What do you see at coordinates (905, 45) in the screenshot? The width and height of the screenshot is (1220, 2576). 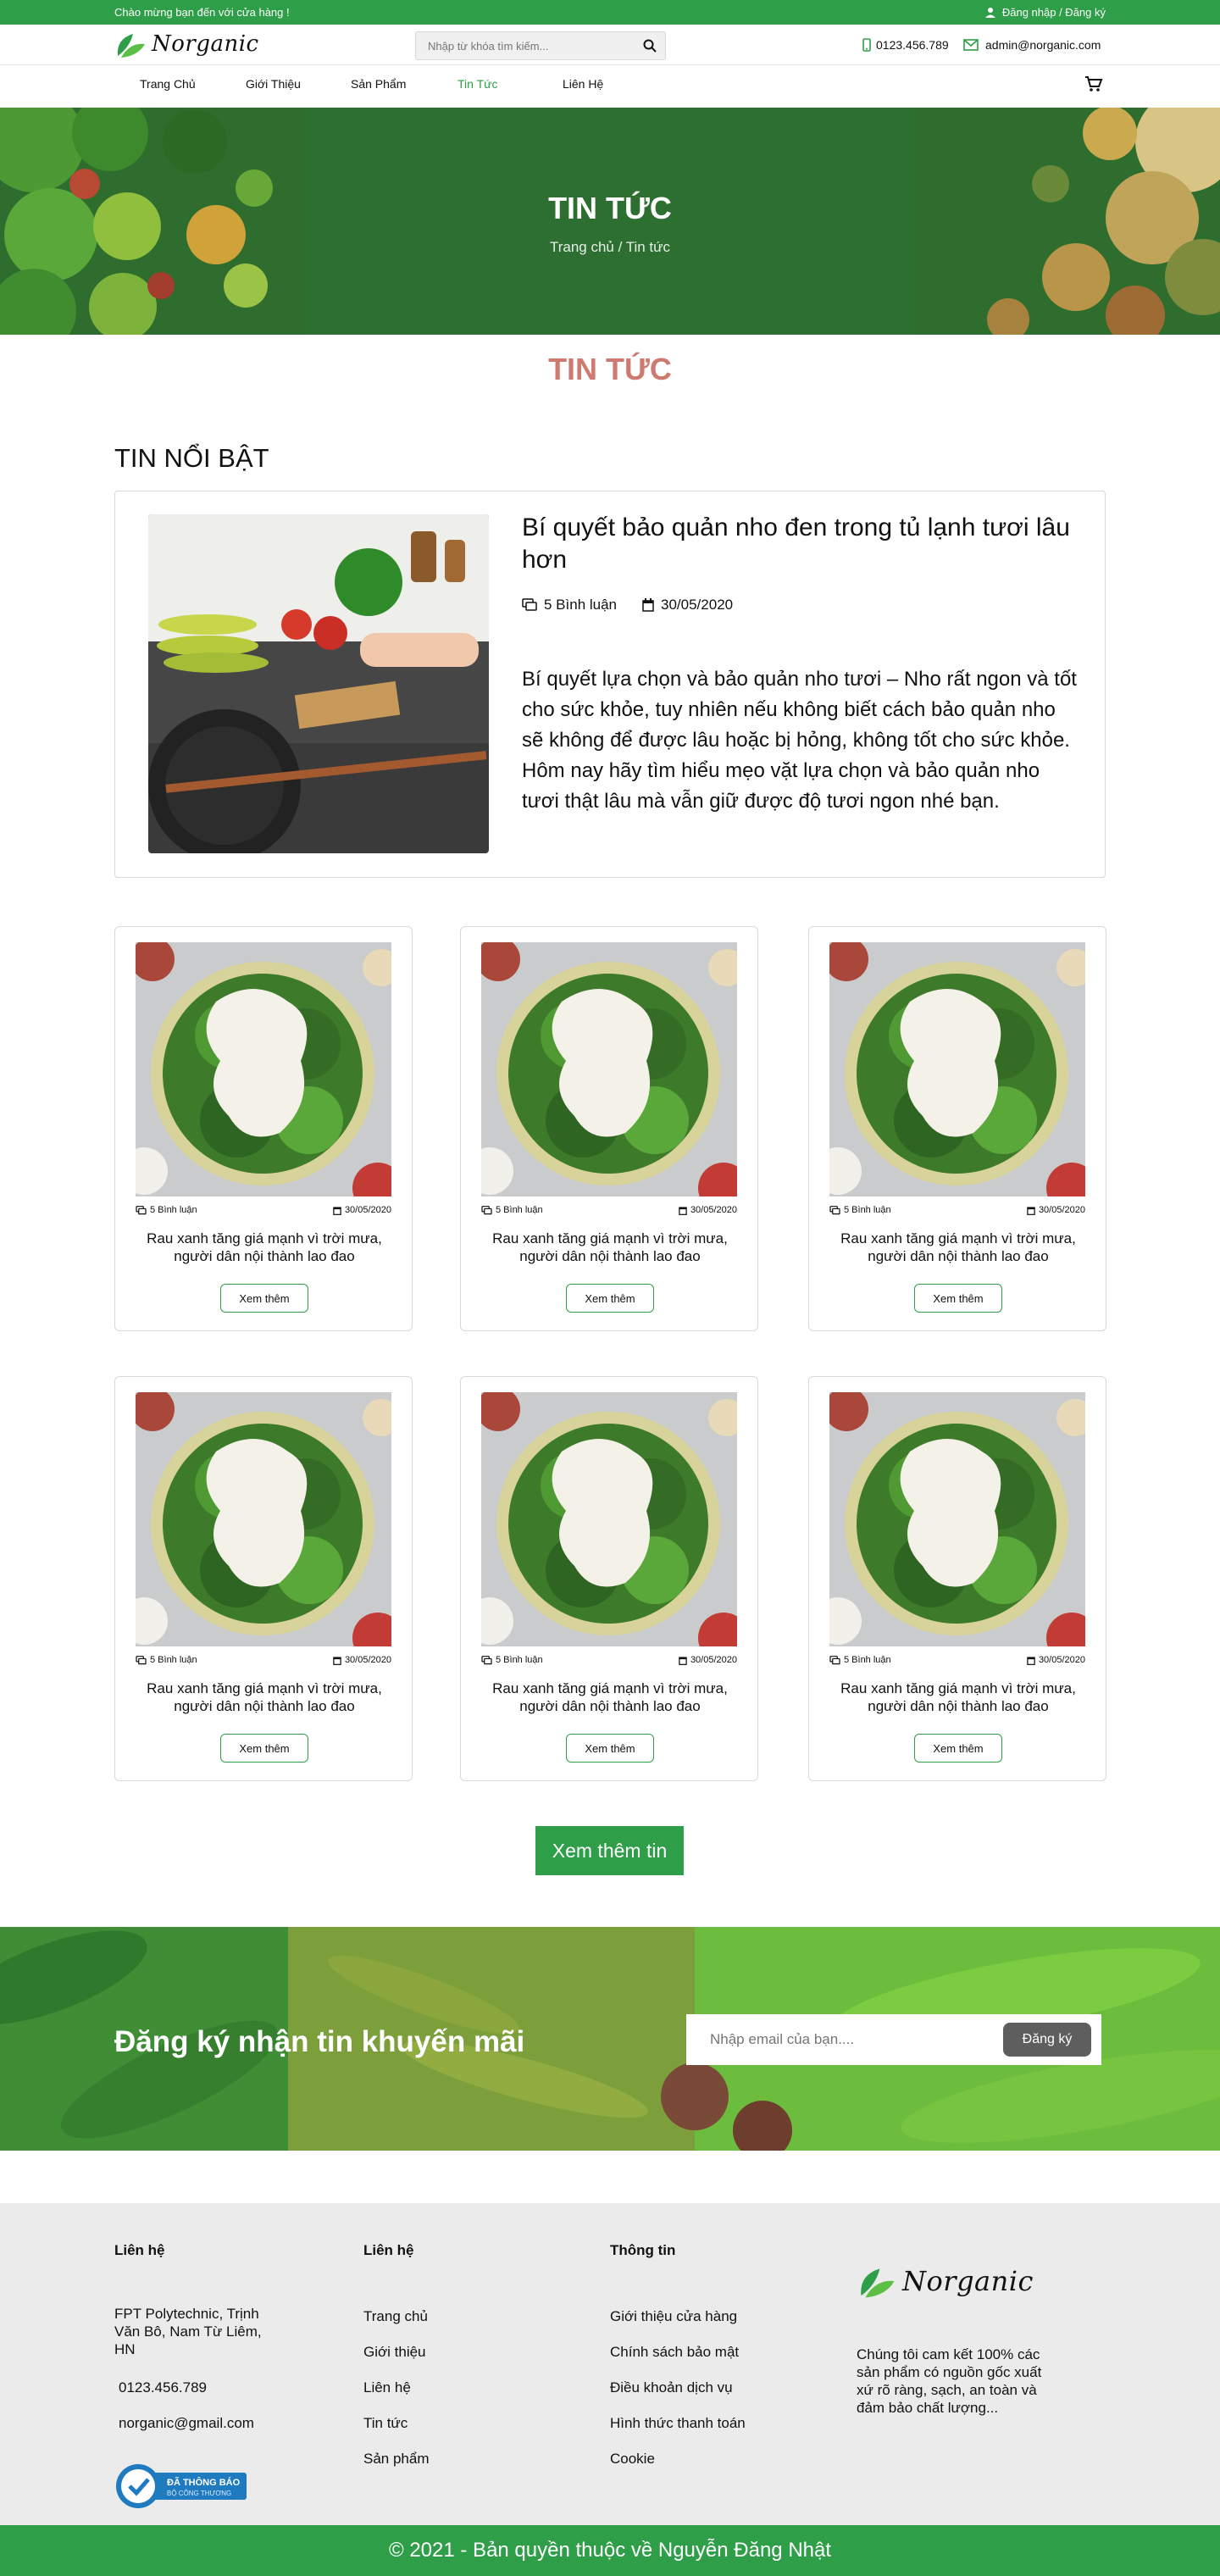 I see `header-phone: 0123.456.789` at bounding box center [905, 45].